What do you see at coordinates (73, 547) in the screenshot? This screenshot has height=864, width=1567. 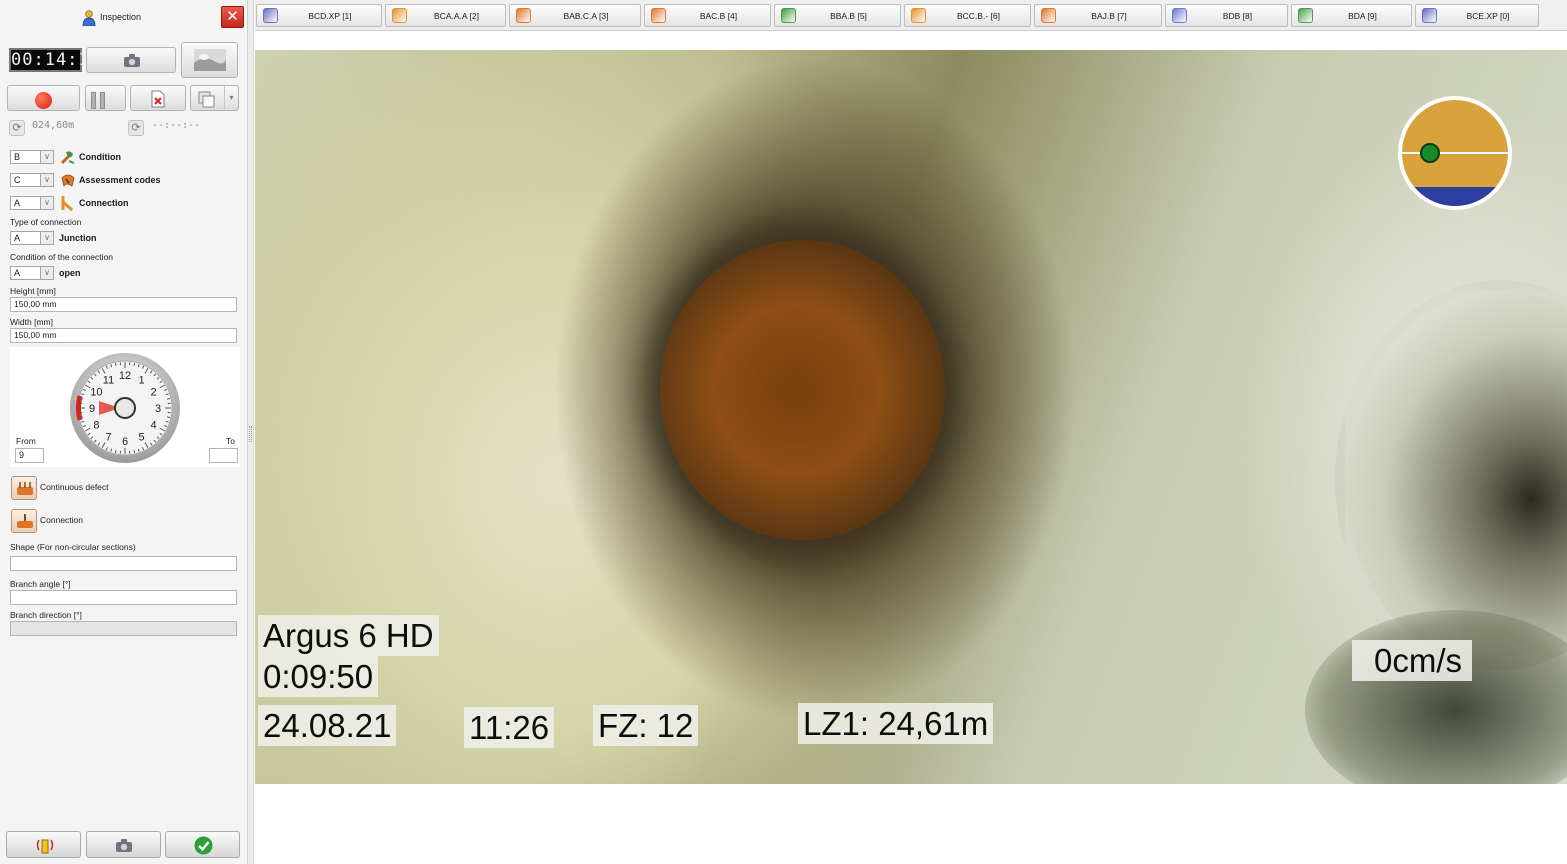 I see `shape-label: Shape (For non-circular sections)` at bounding box center [73, 547].